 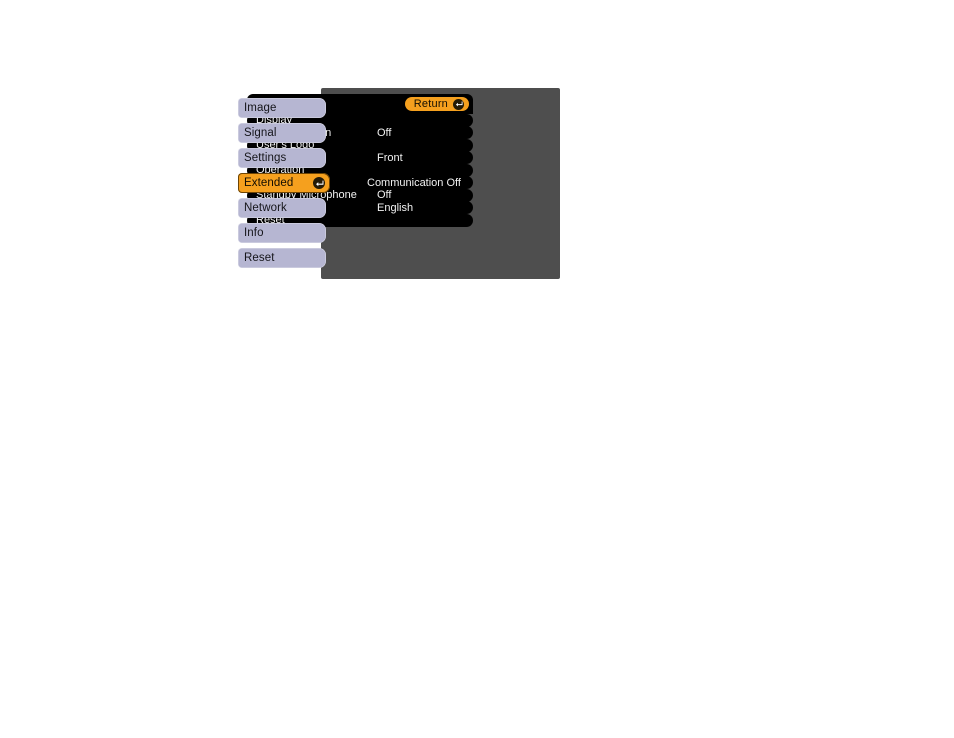 I want to click on sidebar-item-settings: Settings, so click(x=282, y=158).